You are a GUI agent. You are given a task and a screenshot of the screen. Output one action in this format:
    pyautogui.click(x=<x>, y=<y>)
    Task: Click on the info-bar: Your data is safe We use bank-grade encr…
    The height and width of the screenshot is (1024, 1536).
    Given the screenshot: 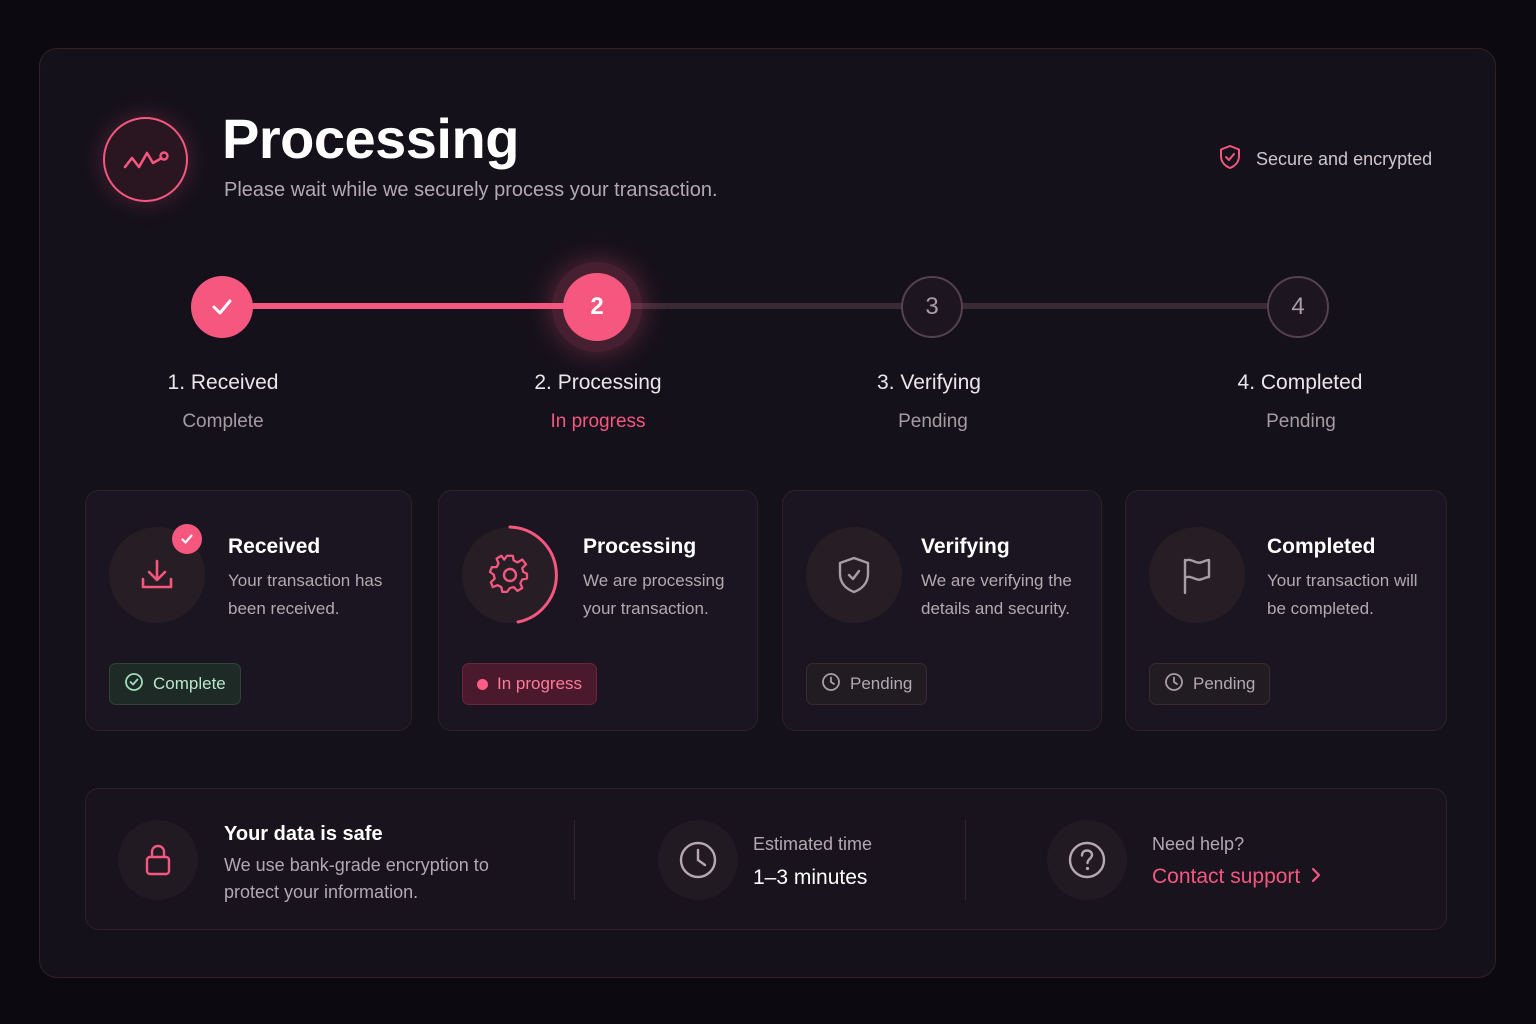 What is the action you would take?
    pyautogui.click(x=766, y=859)
    